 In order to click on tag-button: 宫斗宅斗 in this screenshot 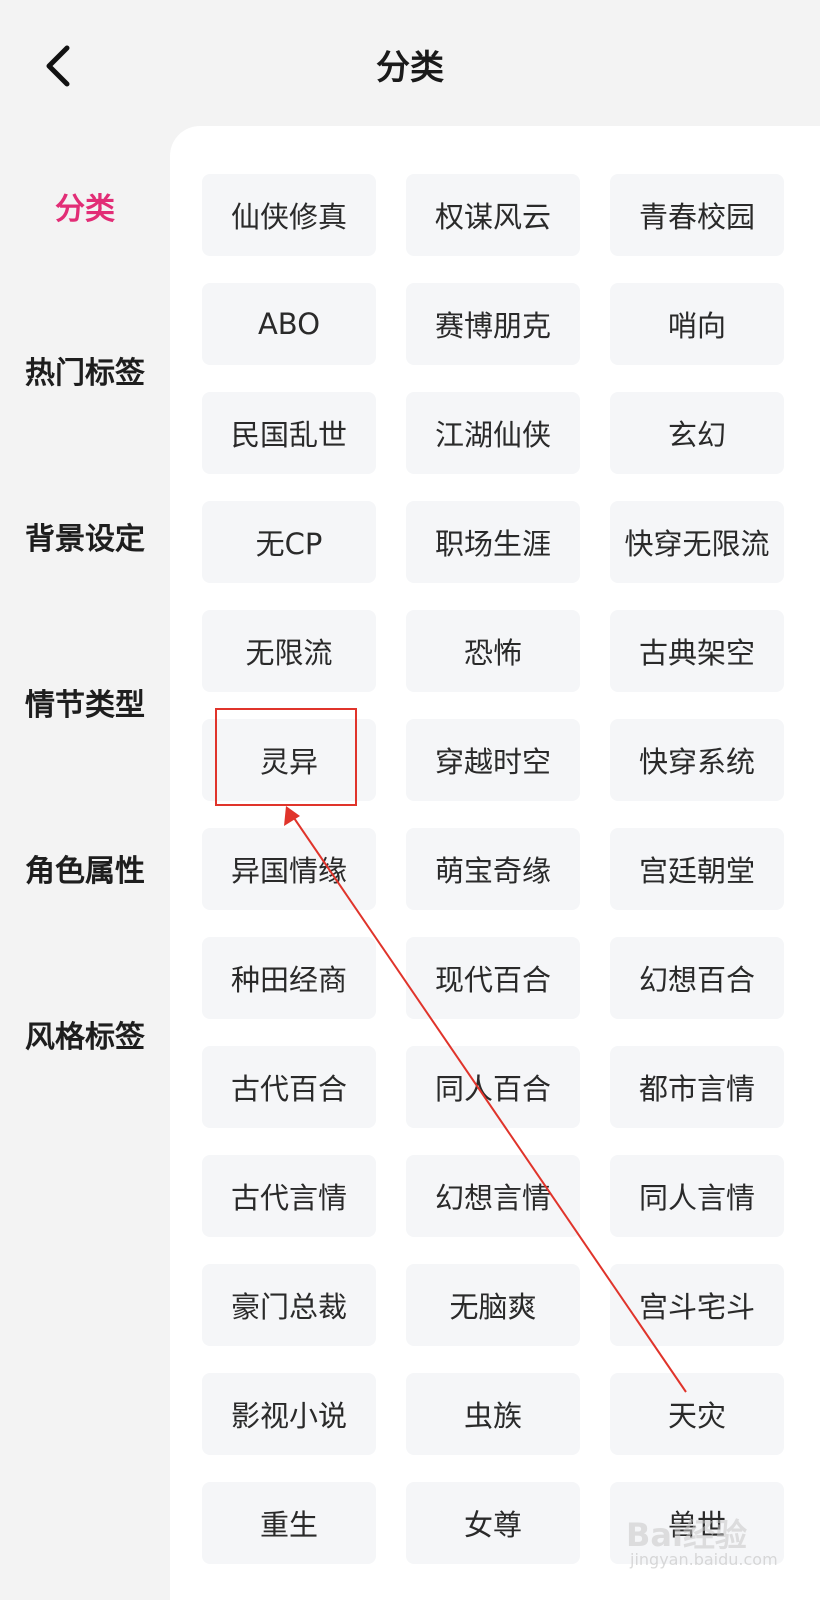, I will do `click(697, 1305)`.